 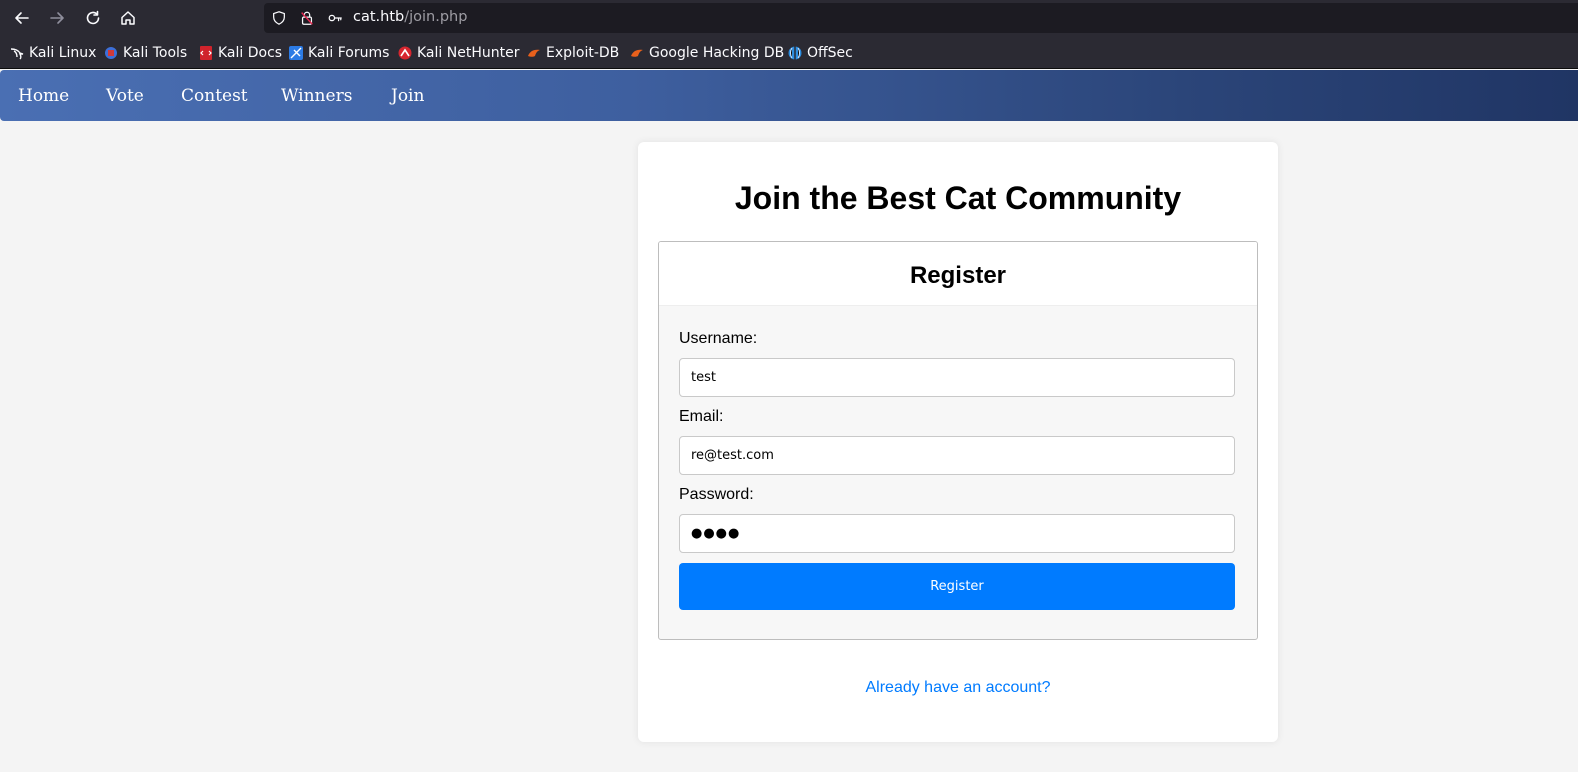 I want to click on kali-tools-icon, so click(x=111, y=53).